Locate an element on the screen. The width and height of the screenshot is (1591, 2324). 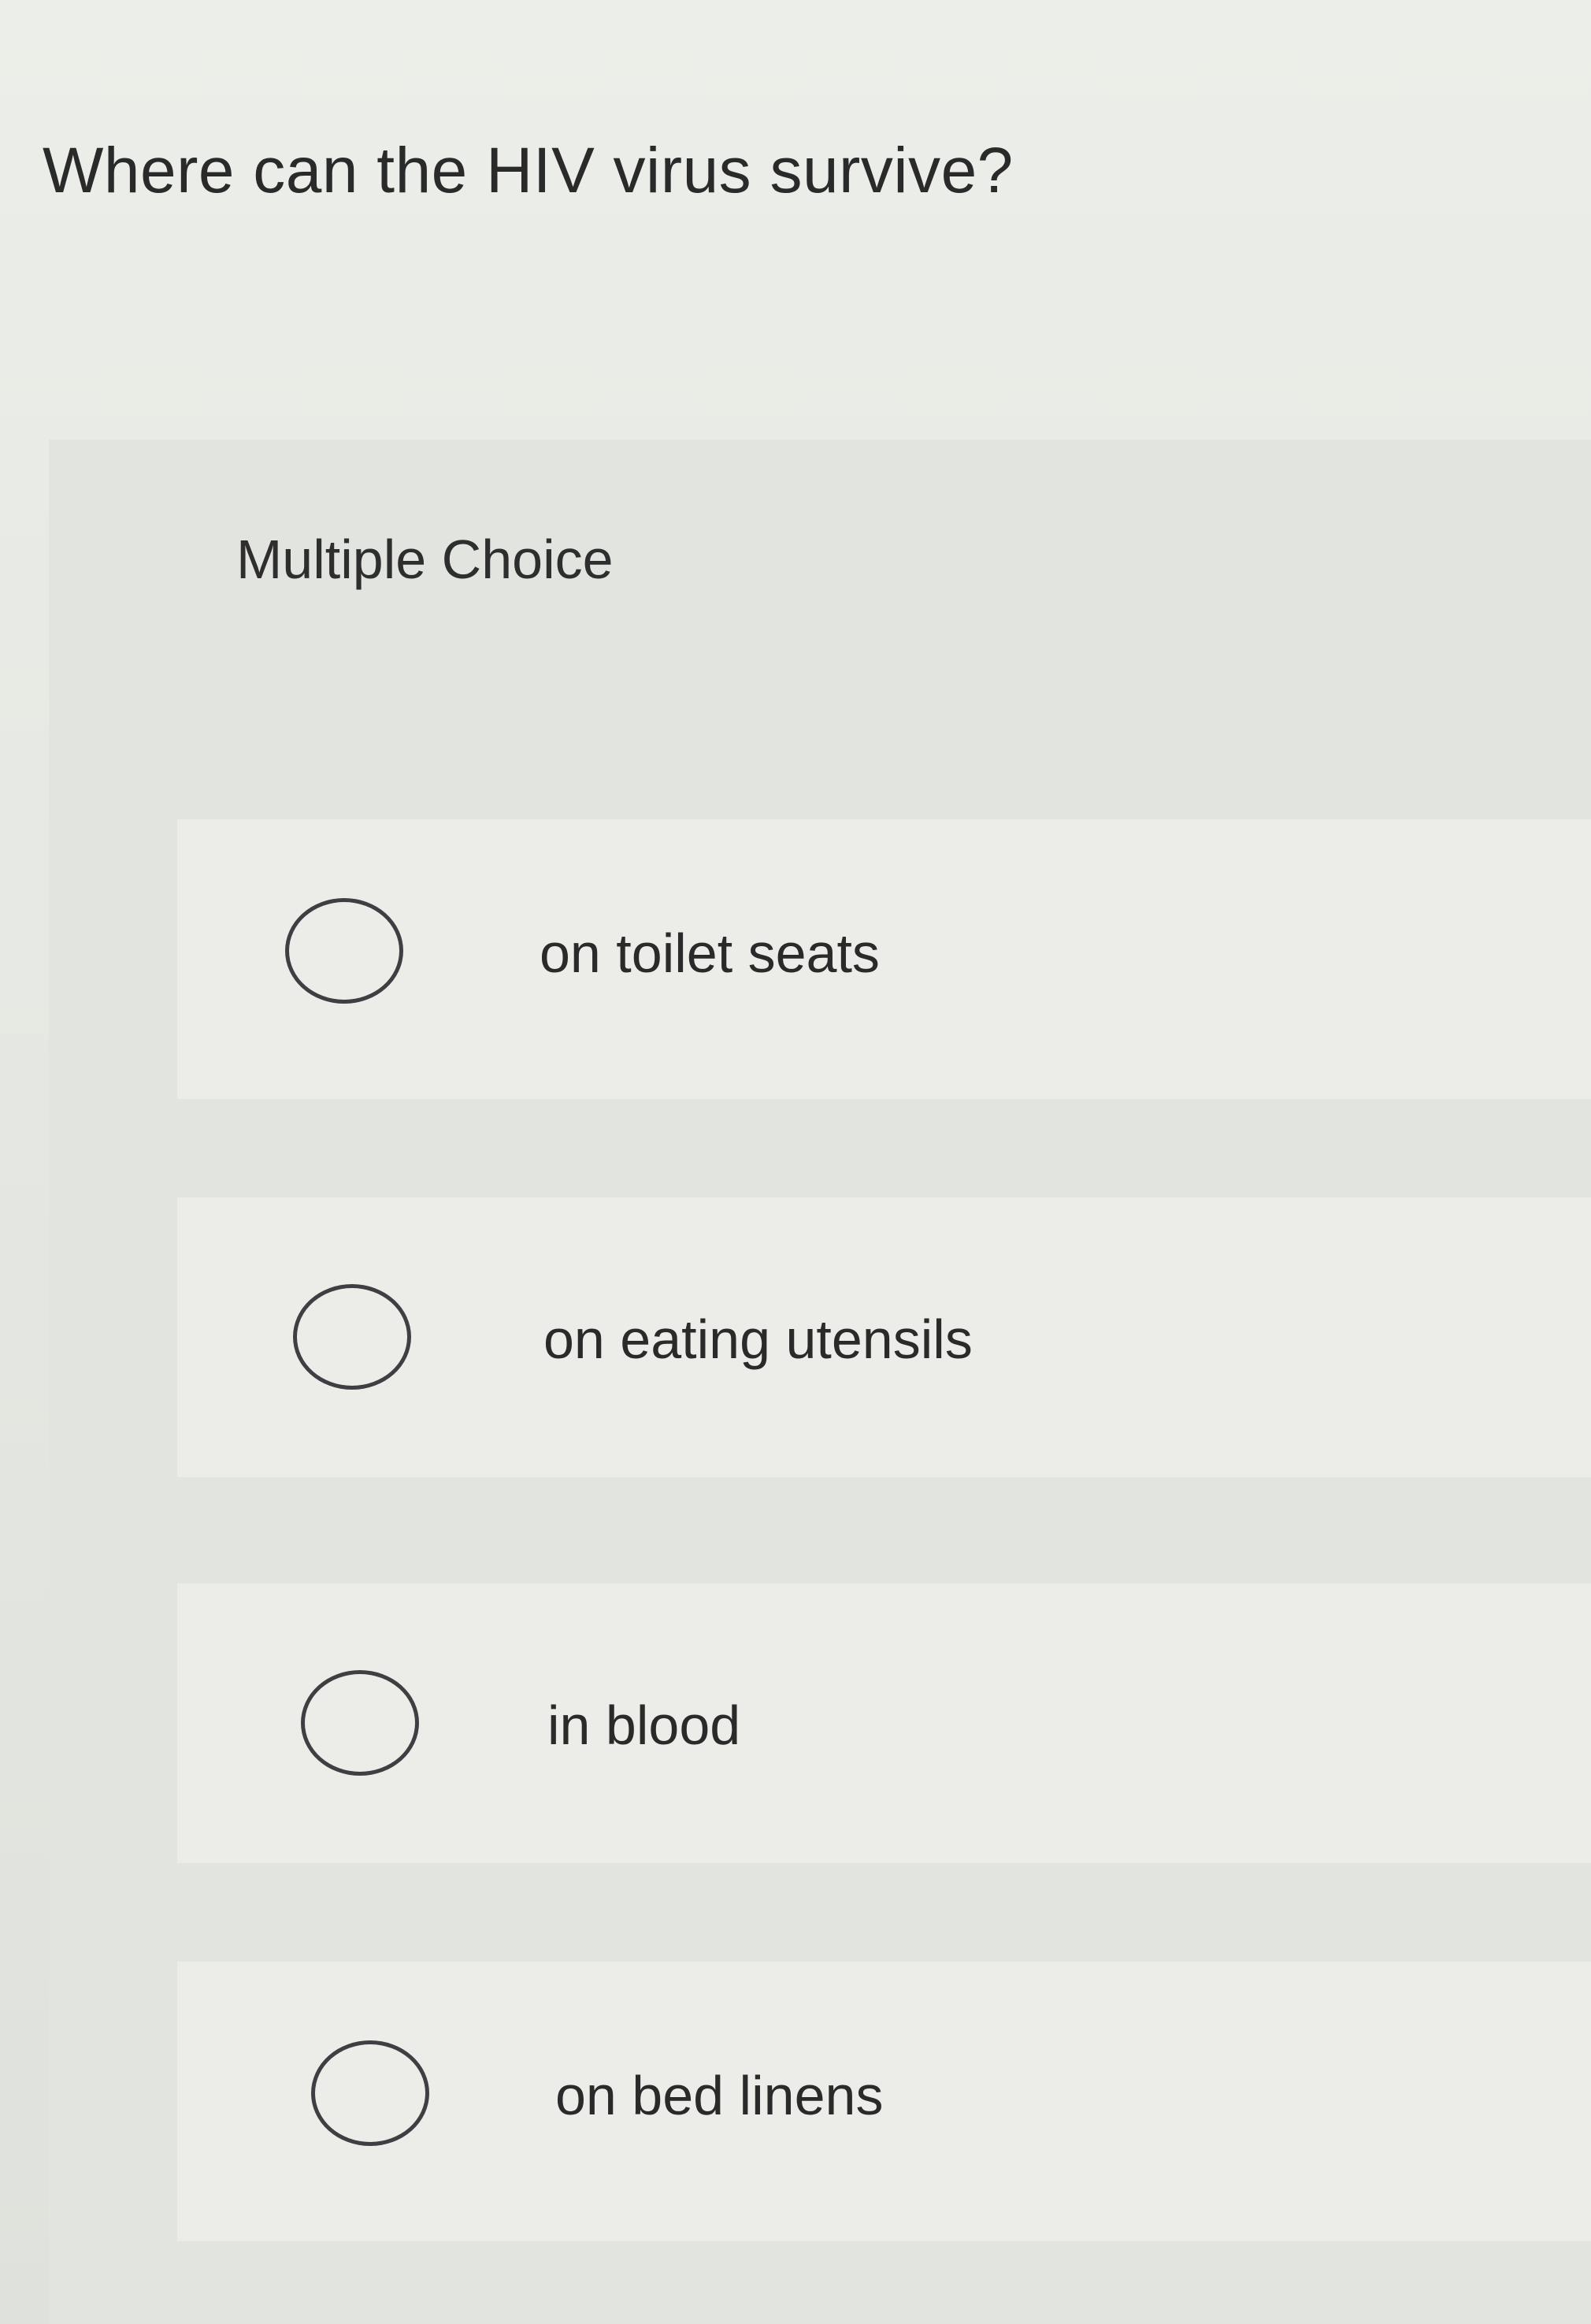
answer-option-label: on eating utensils is located at coordinates (758, 1339).